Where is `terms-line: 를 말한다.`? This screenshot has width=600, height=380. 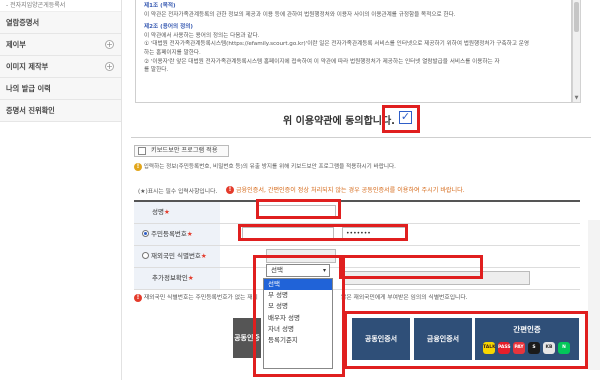 terms-line: 를 말한다. is located at coordinates (156, 70).